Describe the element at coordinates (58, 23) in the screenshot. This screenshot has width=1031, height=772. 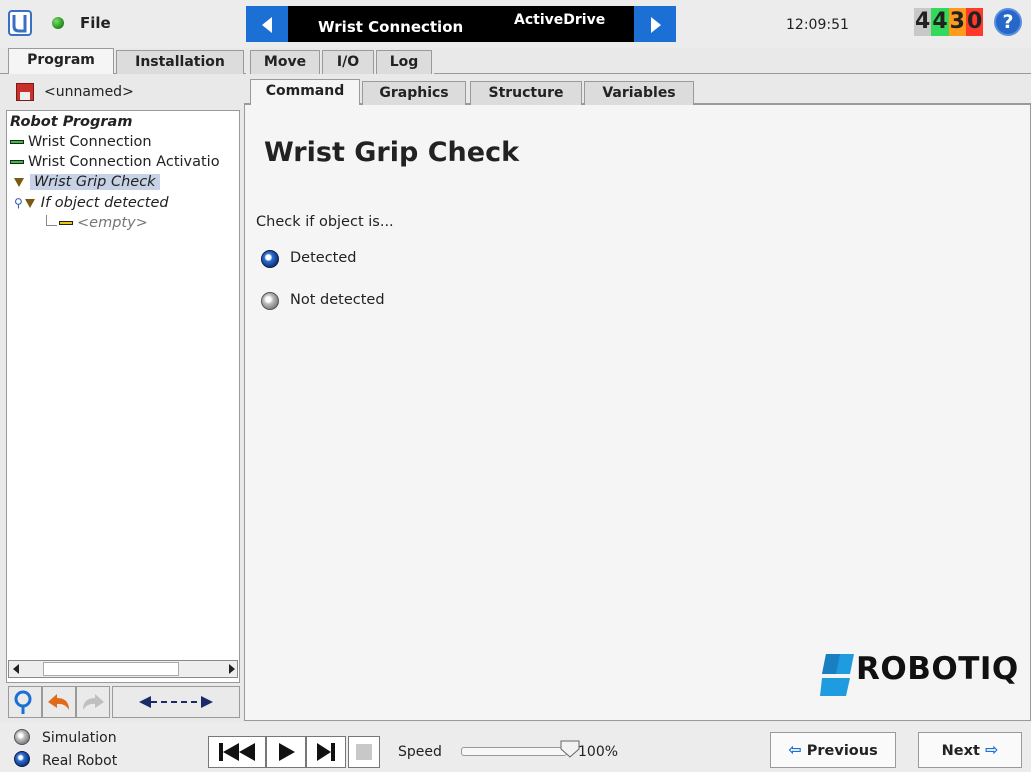
I see `status-indicator-icon` at that location.